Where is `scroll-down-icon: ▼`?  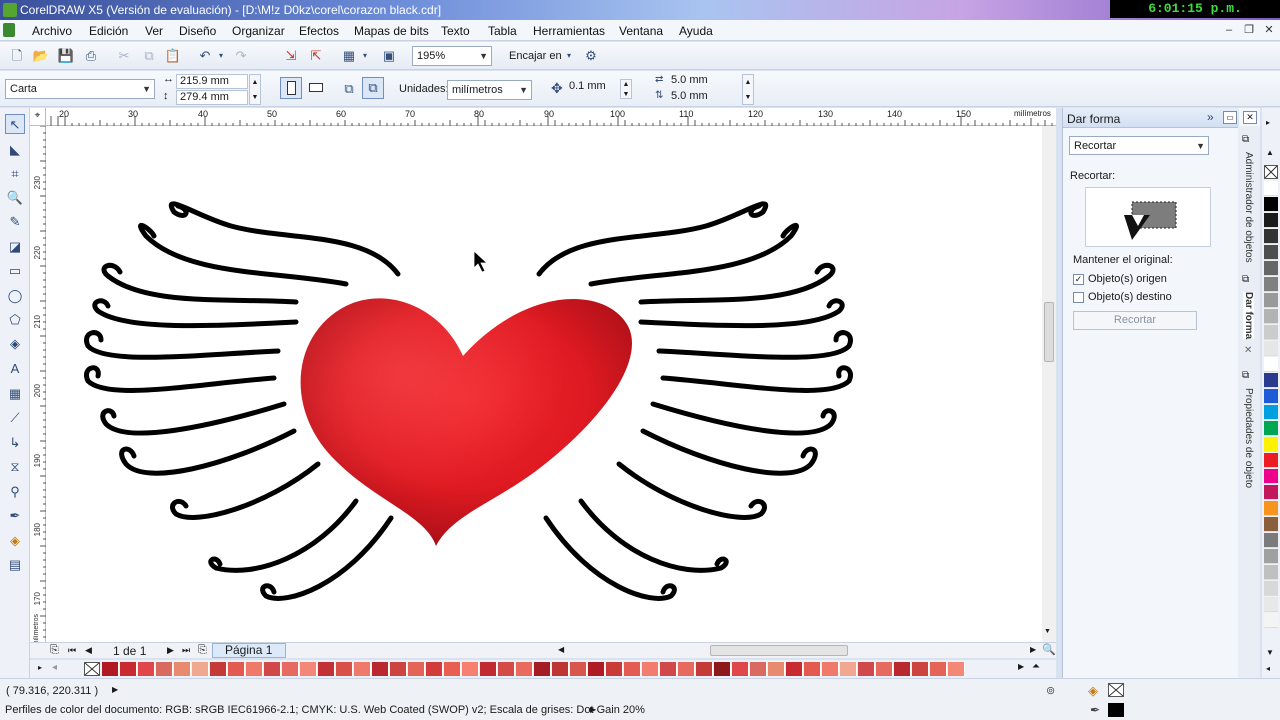
scroll-down-icon: ▼ is located at coordinates (1047, 631).